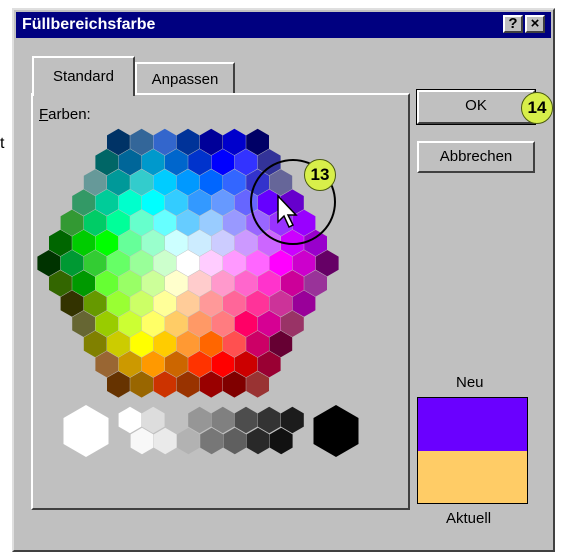 The image size is (561, 557). I want to click on ok-button: OK, so click(476, 107).